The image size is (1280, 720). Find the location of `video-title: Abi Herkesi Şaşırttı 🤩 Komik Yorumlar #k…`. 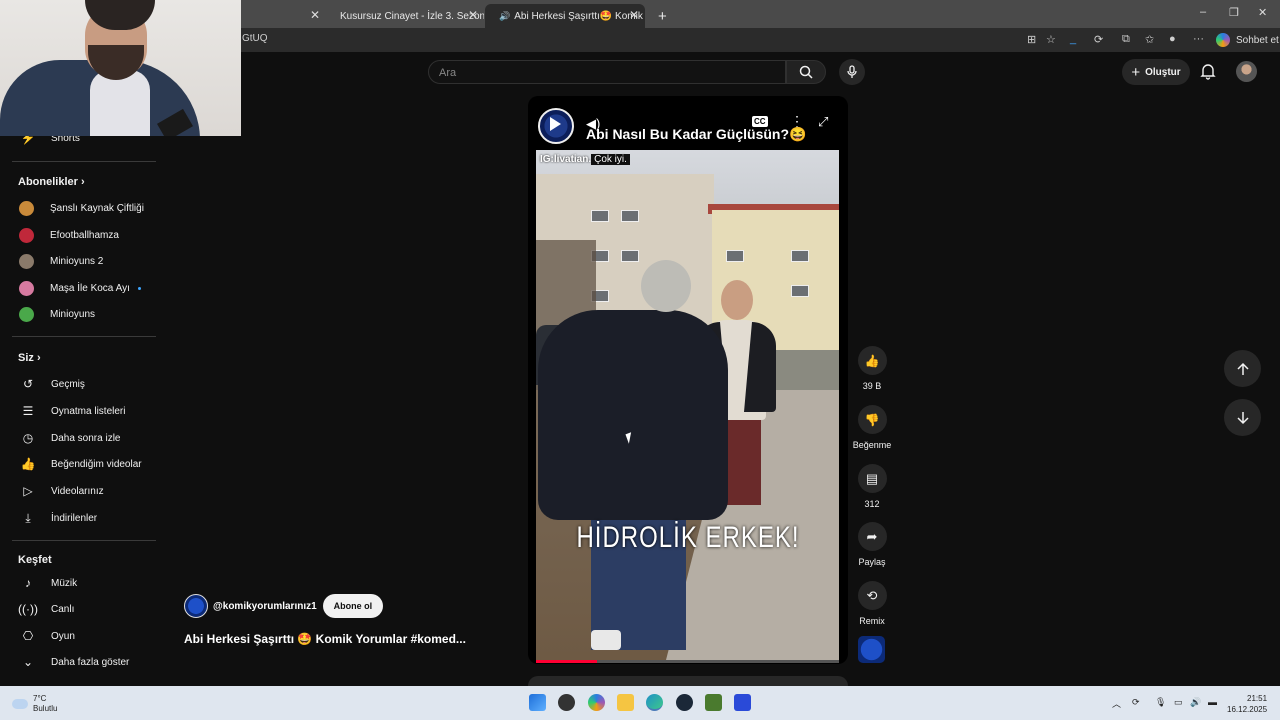

video-title: Abi Herkesi Şaşırttı 🤩 Komik Yorumlar #k… is located at coordinates (325, 639).